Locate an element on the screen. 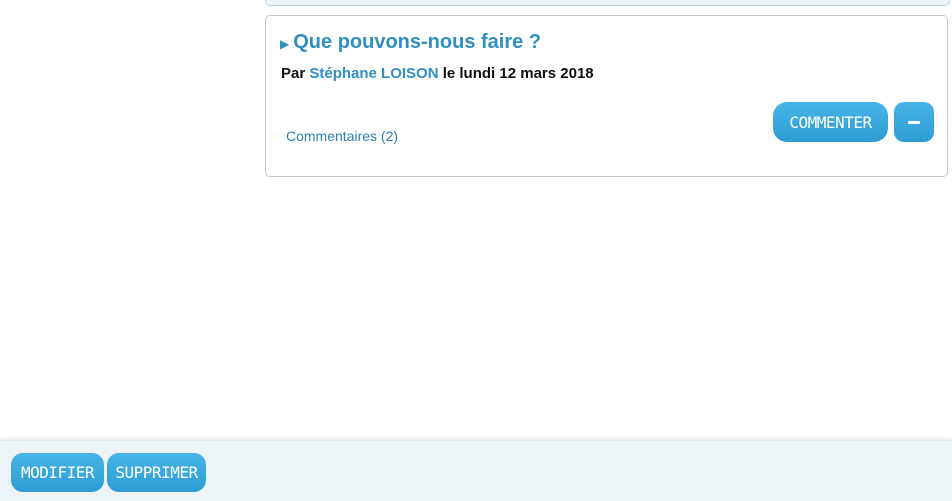 This screenshot has height=501, width=952. delete-button: SUPPRIMER is located at coordinates (156, 472).